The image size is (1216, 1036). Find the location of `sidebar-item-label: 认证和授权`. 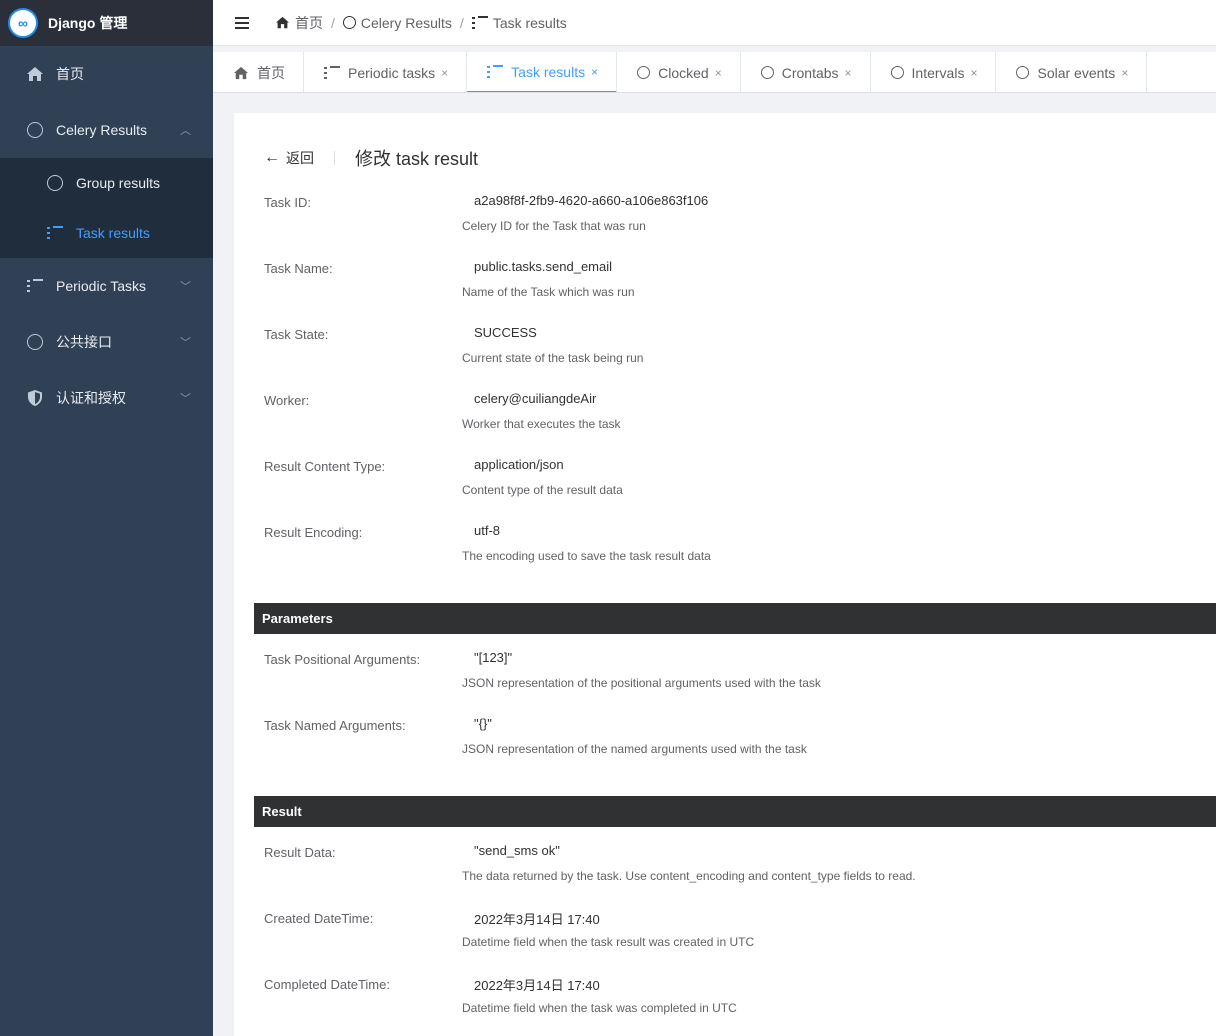

sidebar-item-label: 认证和授权 is located at coordinates (91, 398).